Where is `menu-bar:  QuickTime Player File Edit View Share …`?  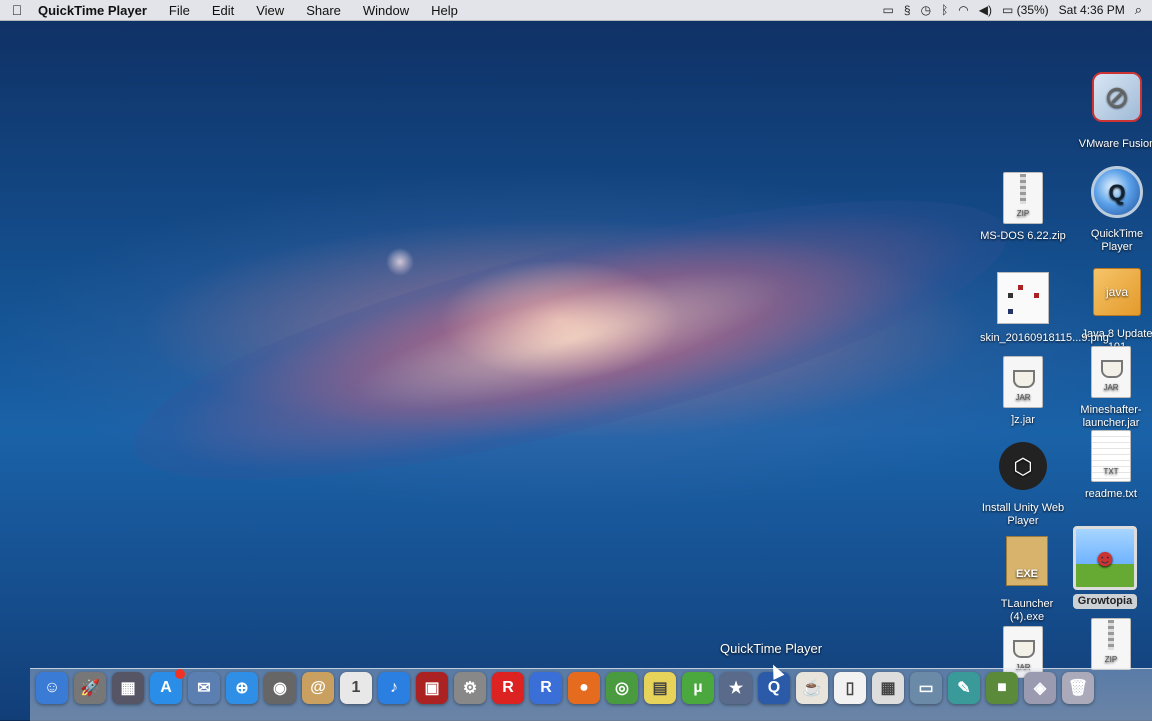 menu-bar:  QuickTime Player File Edit View Share … is located at coordinates (576, 10).